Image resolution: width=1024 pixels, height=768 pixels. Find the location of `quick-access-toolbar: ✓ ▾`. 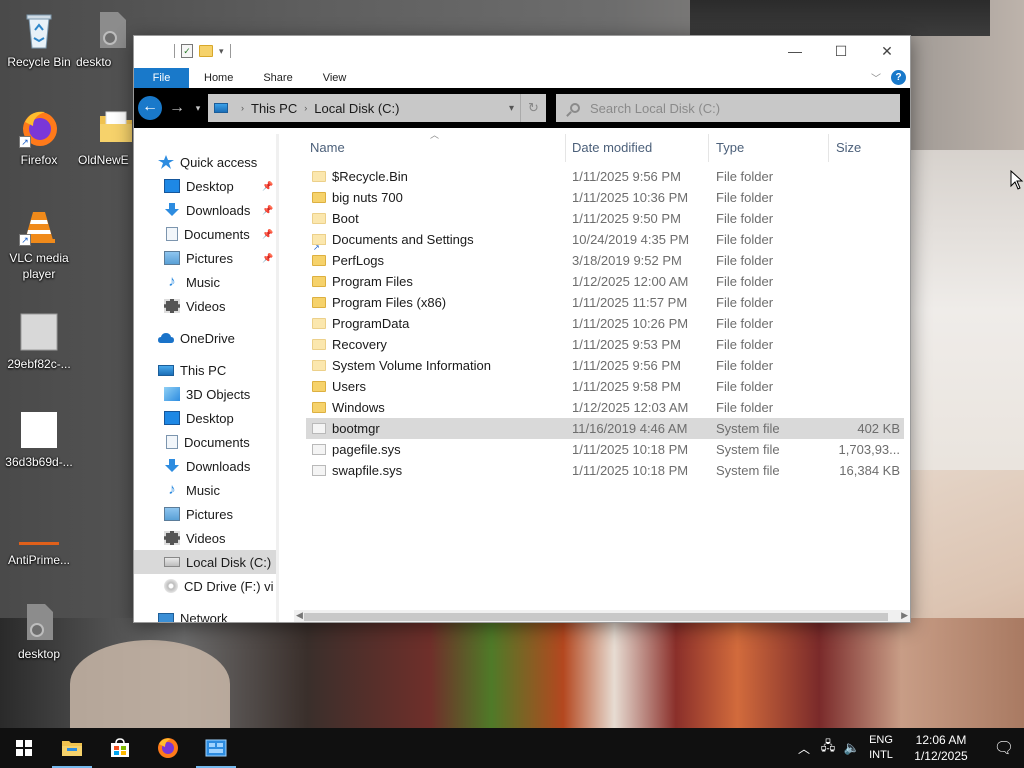

quick-access-toolbar: ✓ ▾ is located at coordinates (202, 51).